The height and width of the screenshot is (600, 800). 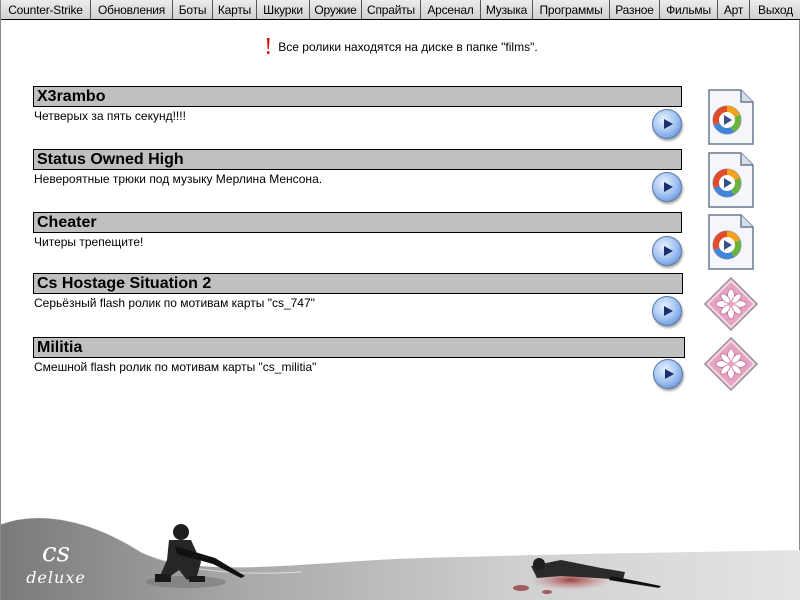 What do you see at coordinates (774, 9) in the screenshot?
I see `tab-exit: Выход` at bounding box center [774, 9].